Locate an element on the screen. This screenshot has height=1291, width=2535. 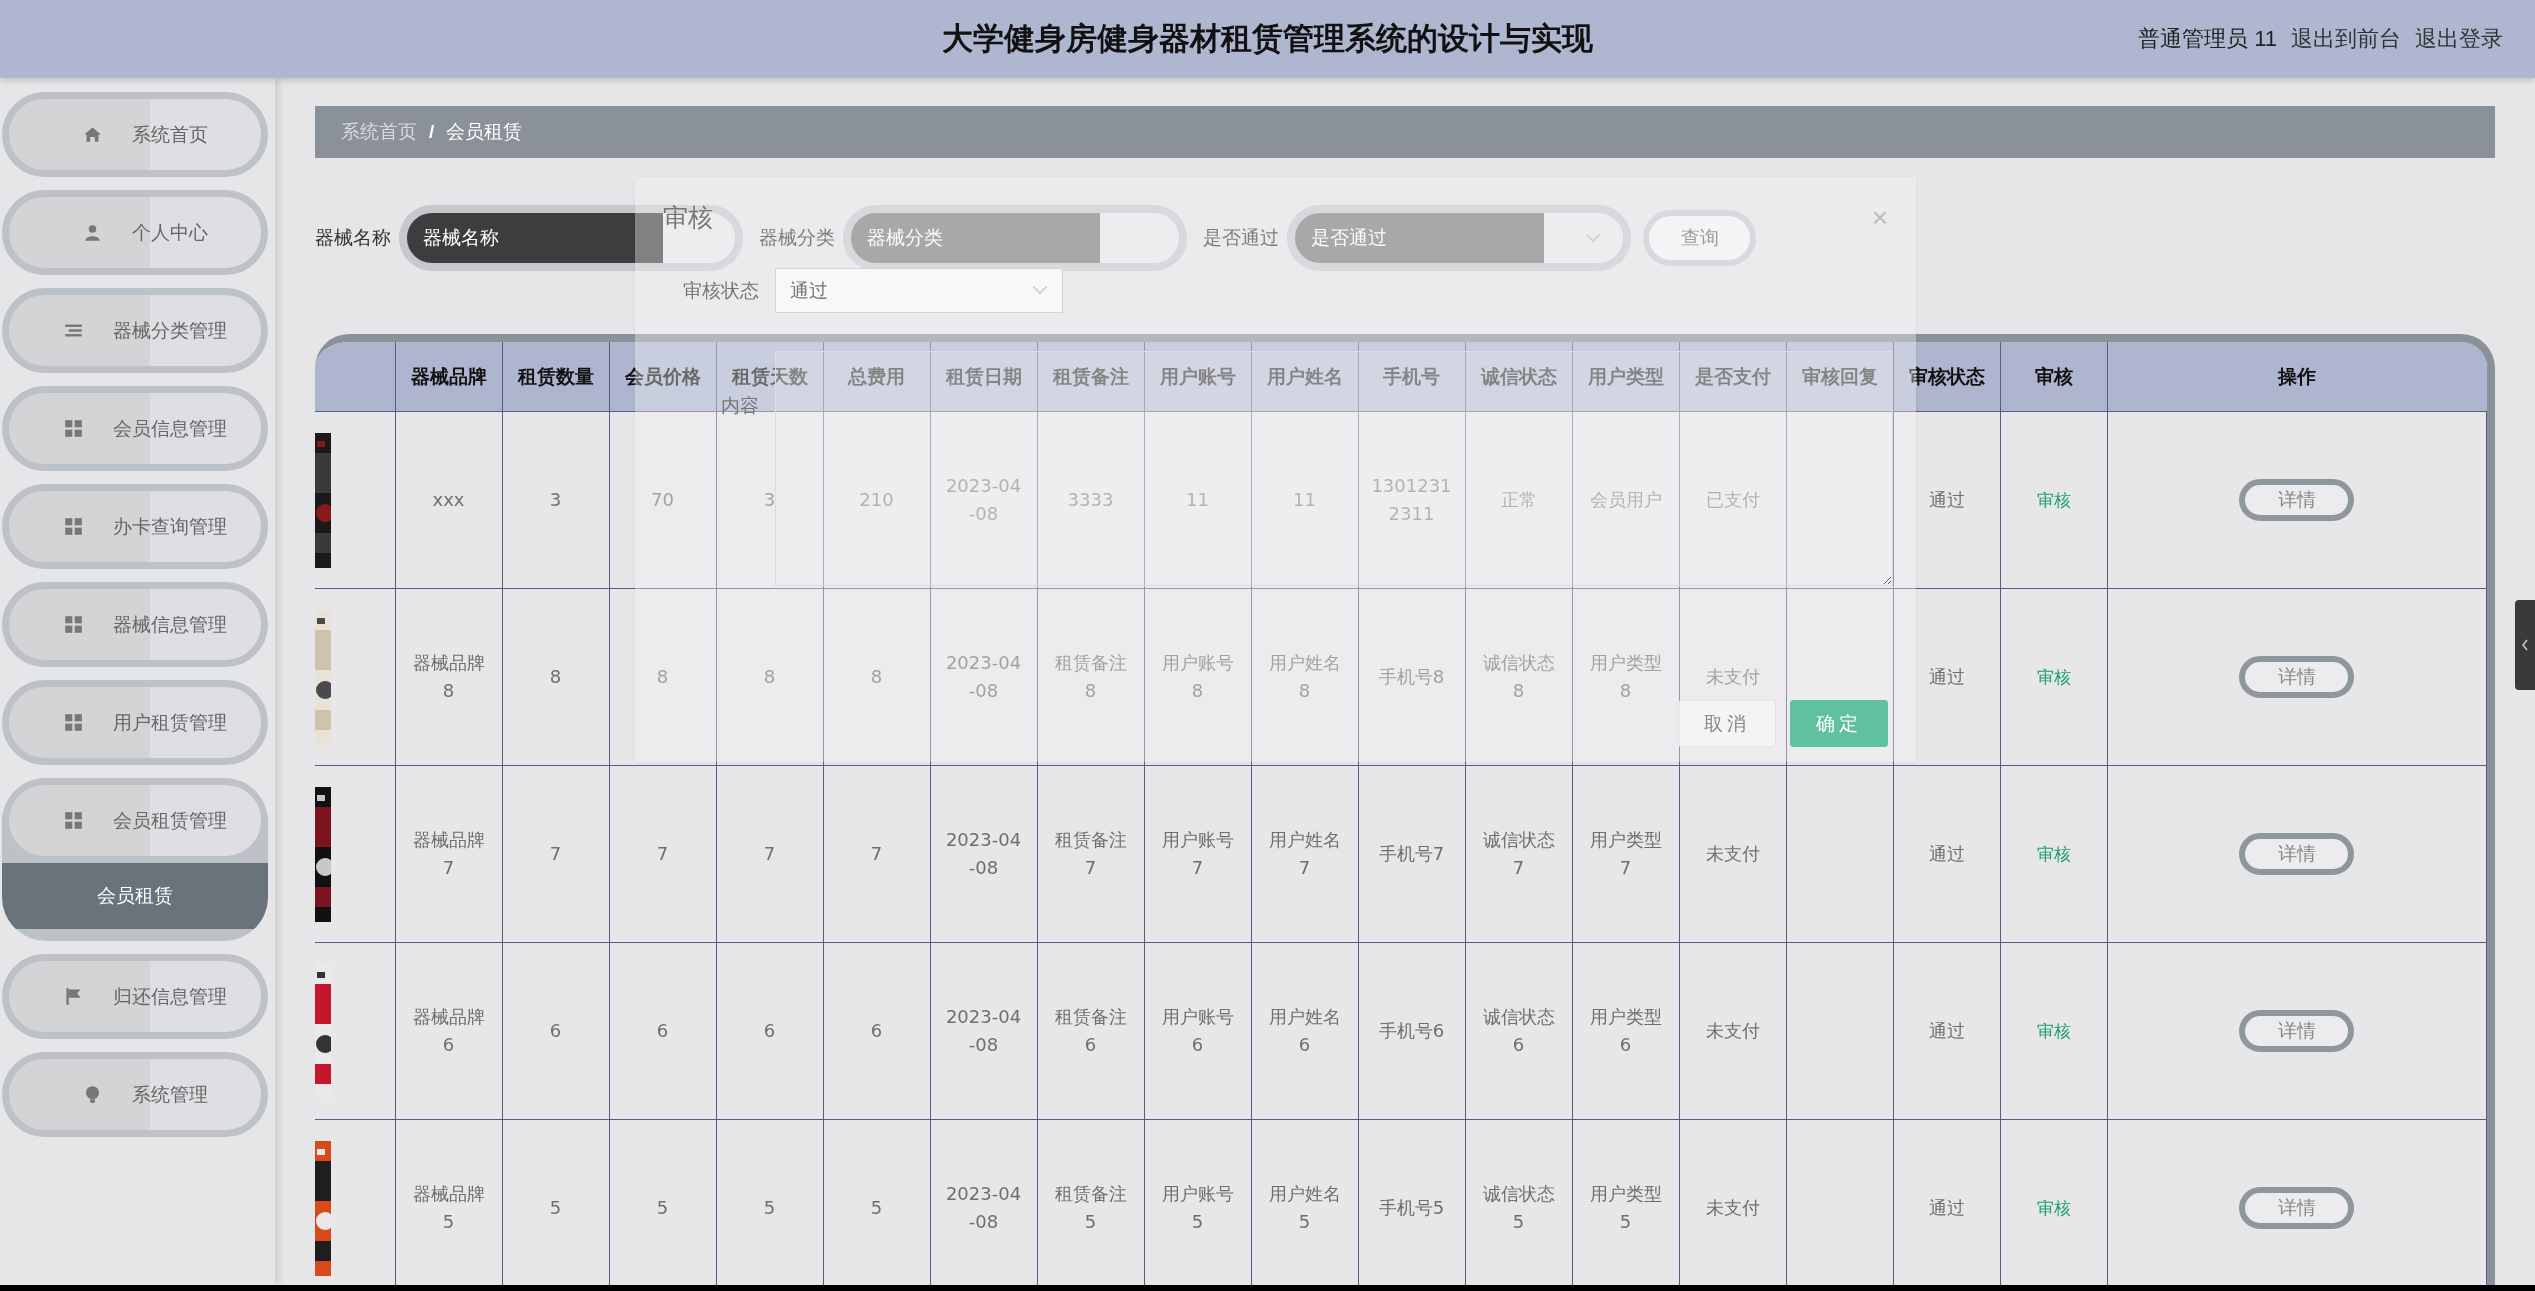
home-icon is located at coordinates (92, 134).